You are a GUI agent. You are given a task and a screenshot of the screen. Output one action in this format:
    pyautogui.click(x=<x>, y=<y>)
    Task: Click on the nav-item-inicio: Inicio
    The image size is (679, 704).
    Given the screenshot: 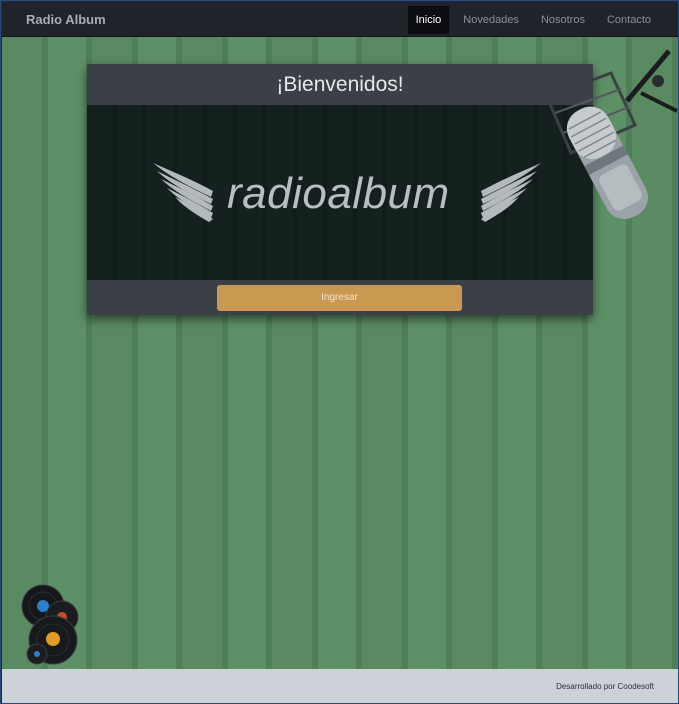 What is the action you would take?
    pyautogui.click(x=428, y=20)
    